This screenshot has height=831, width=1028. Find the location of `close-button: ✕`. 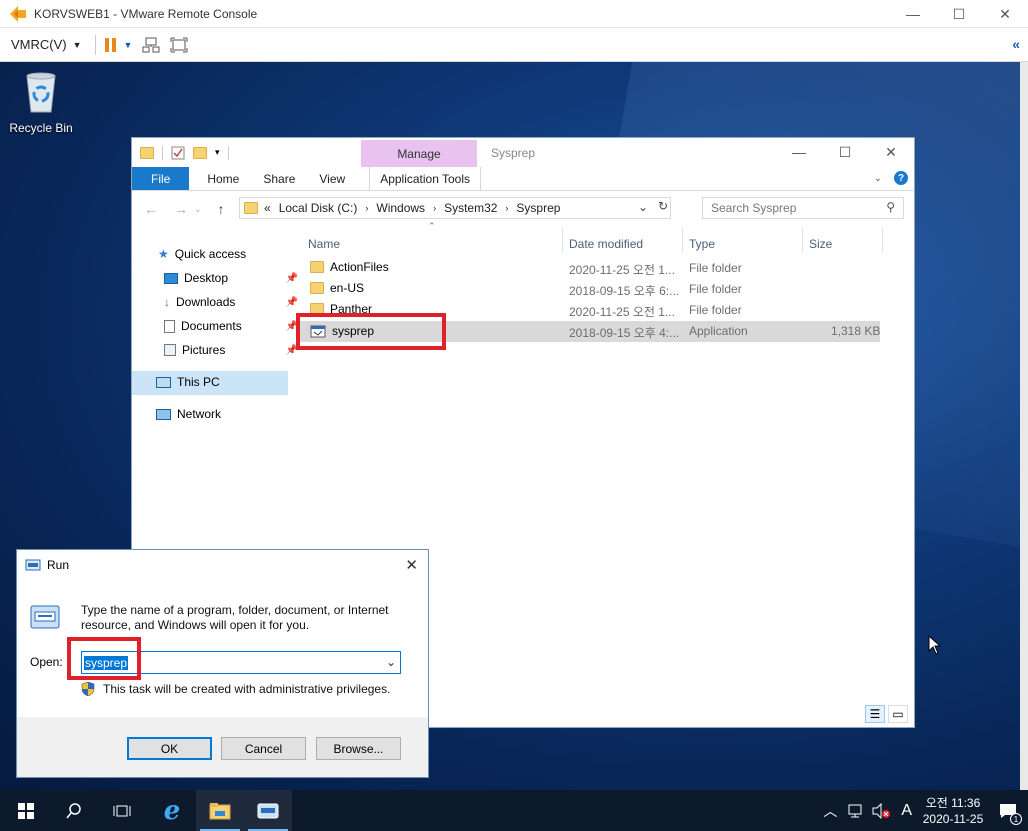

close-button: ✕ is located at coordinates (1005, 14).